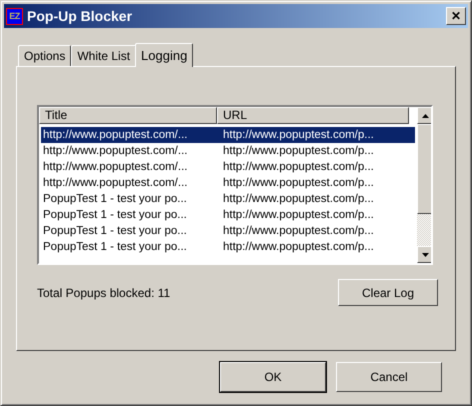 Image resolution: width=472 pixels, height=406 pixels. I want to click on app-logo: EZ, so click(14, 16).